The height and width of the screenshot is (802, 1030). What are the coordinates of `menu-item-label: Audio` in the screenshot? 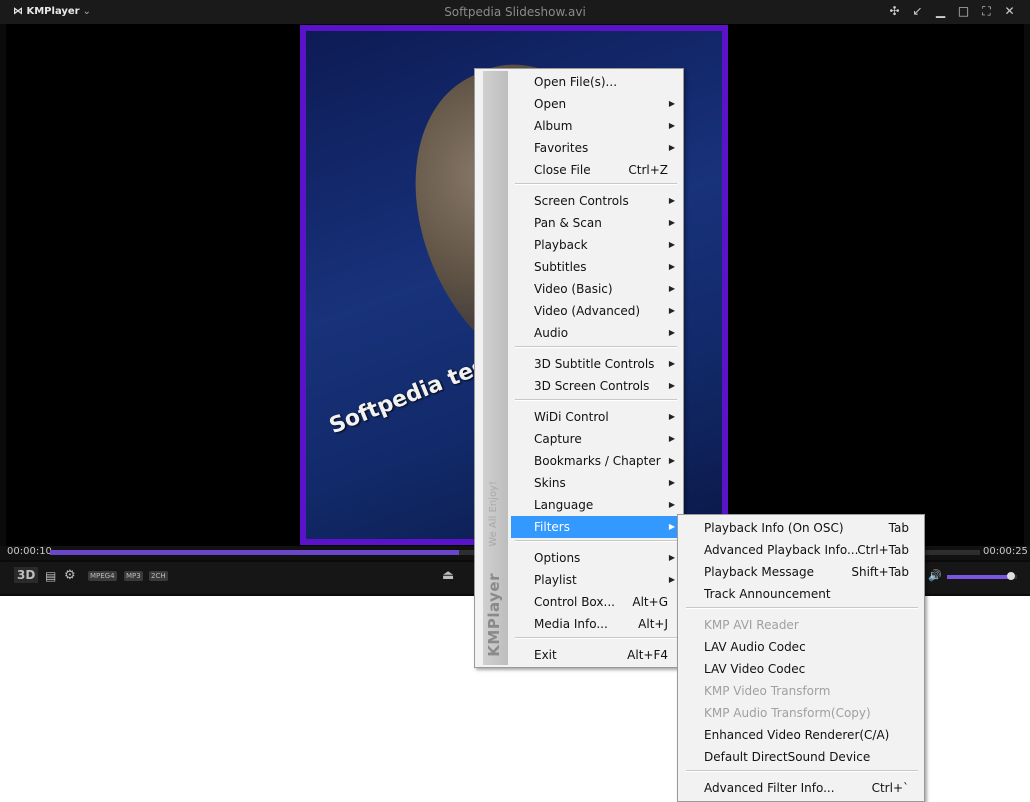 It's located at (551, 333).